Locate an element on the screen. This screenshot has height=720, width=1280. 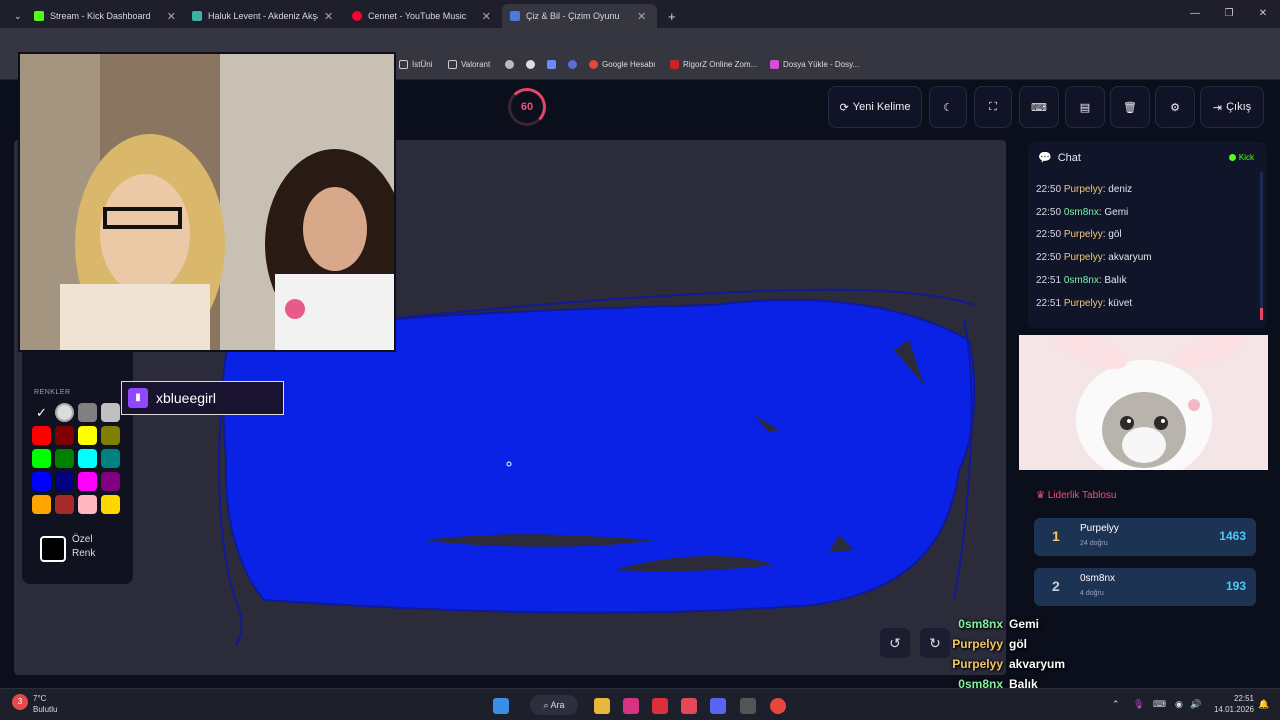
round-timer: 60 is located at coordinates (527, 107).